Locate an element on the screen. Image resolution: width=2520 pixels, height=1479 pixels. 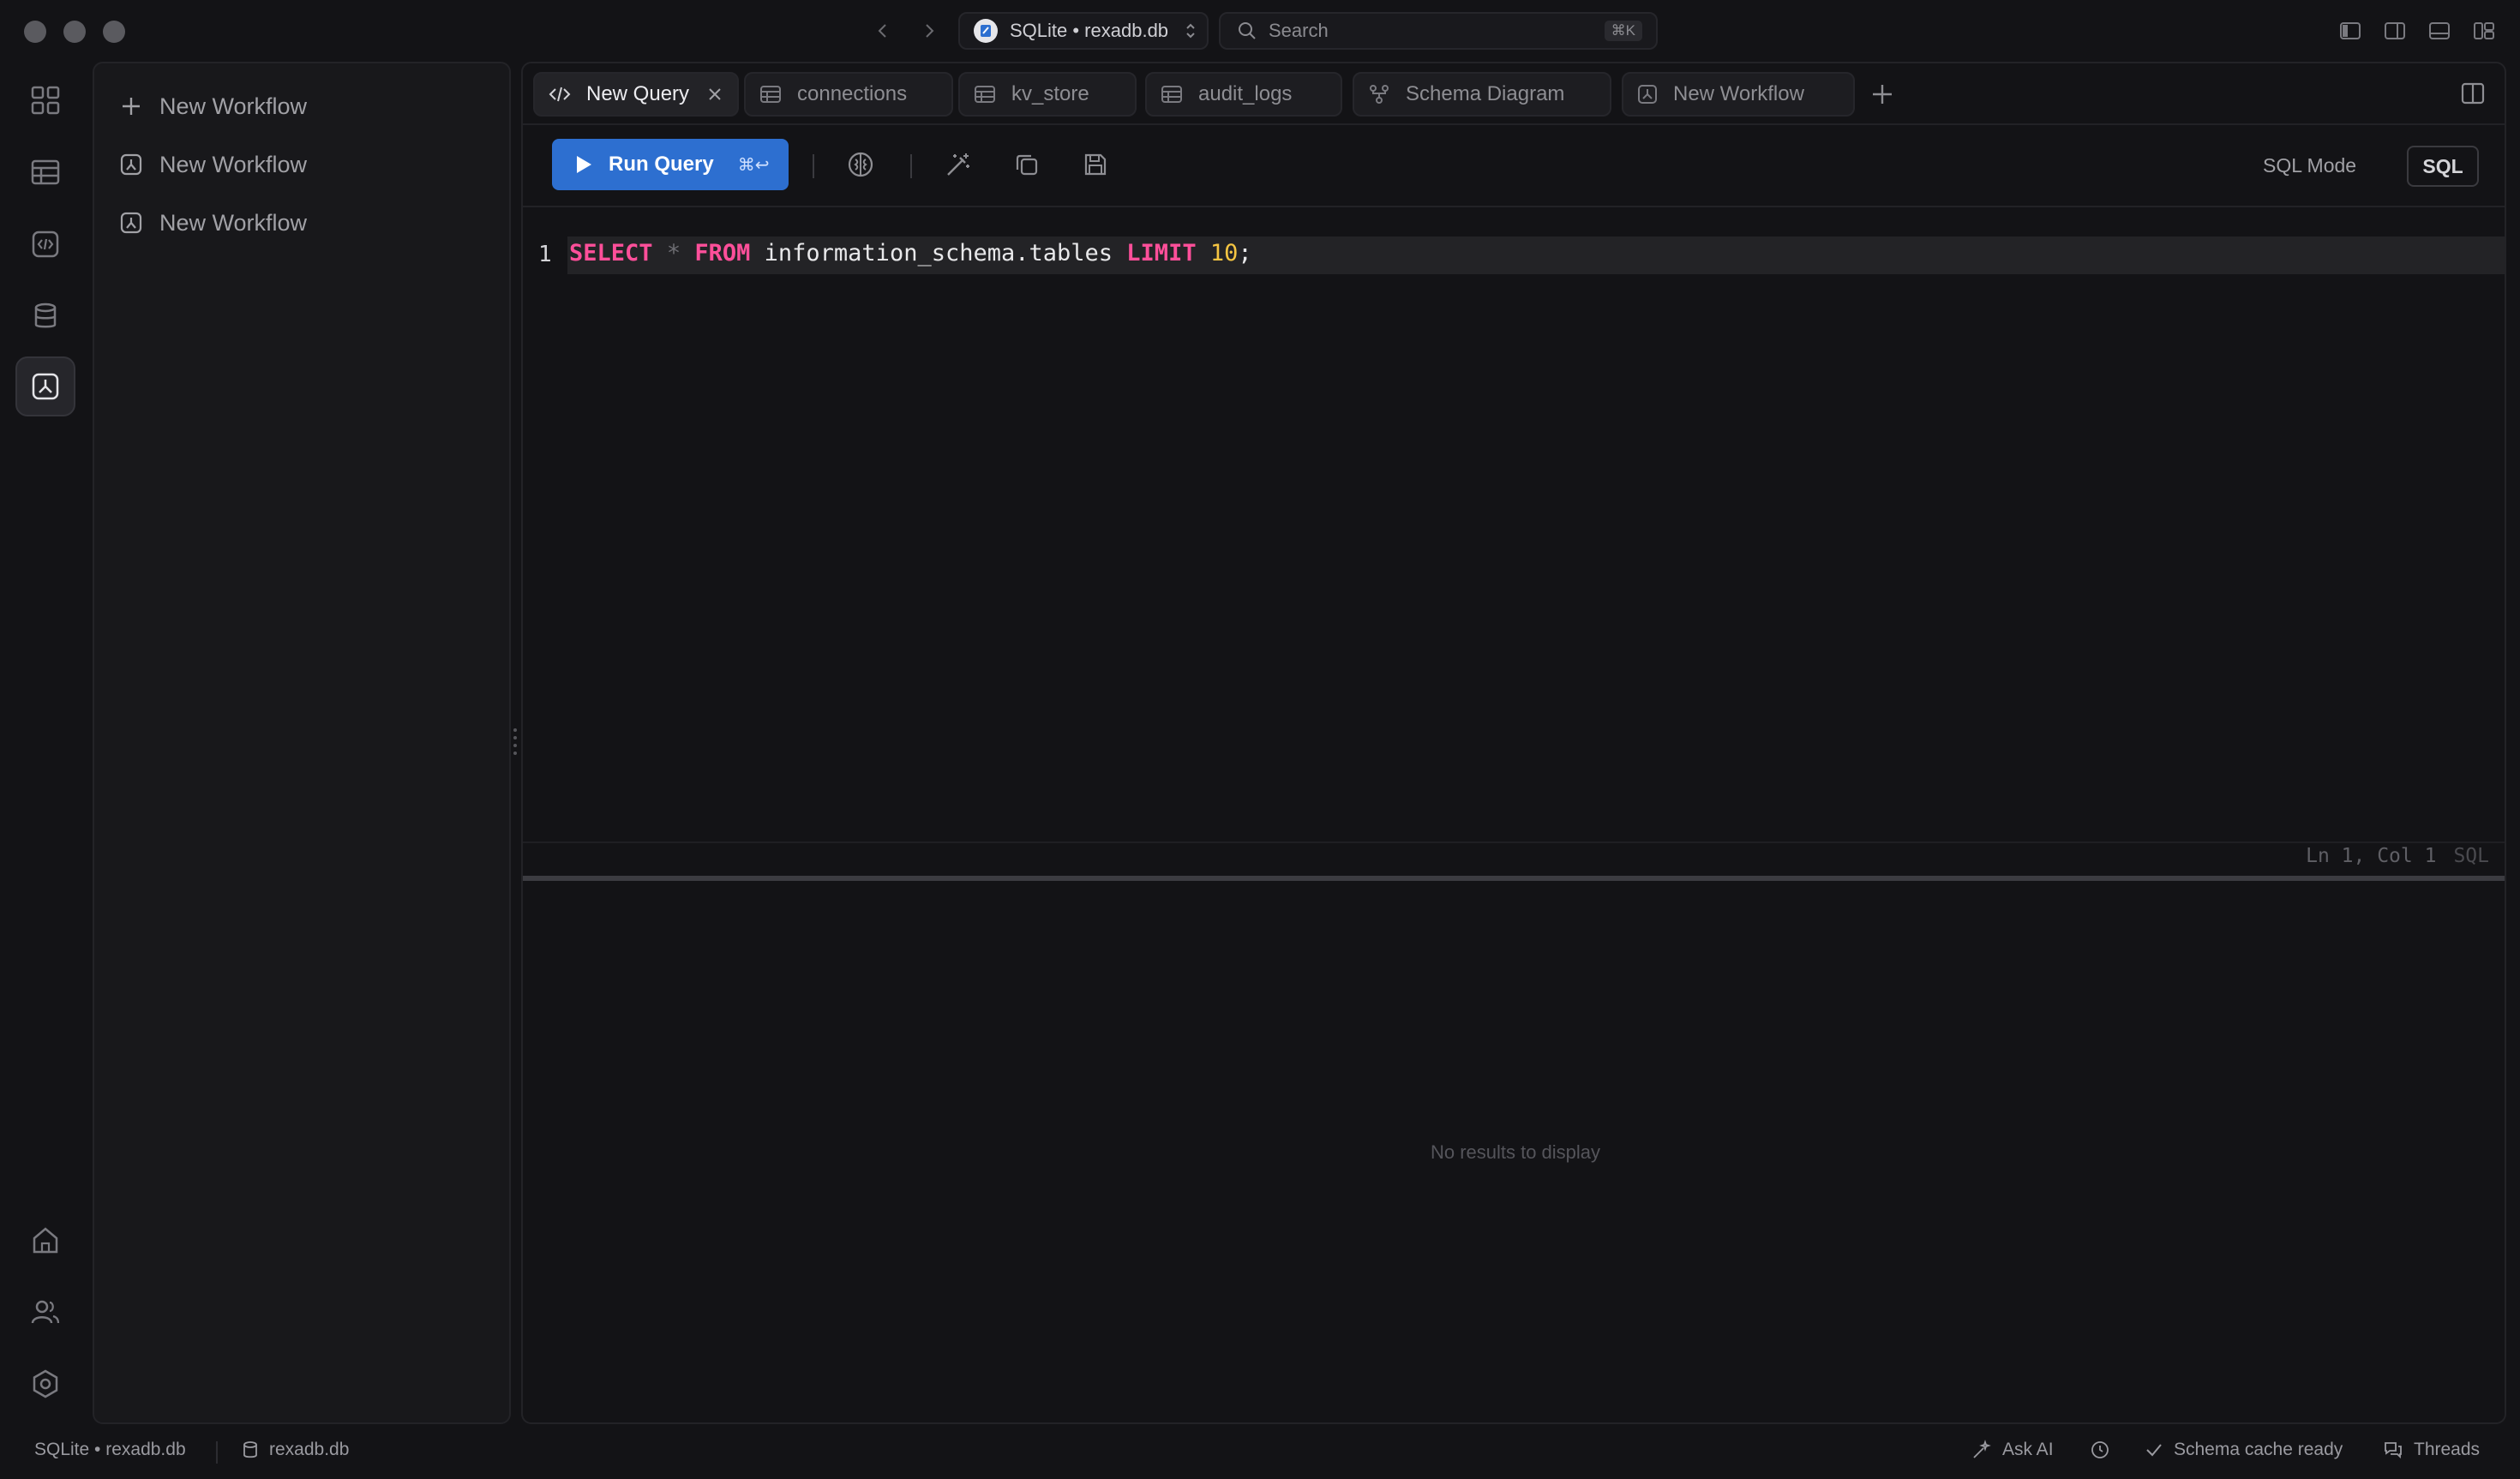
brain-icon is located at coordinates (860, 164).